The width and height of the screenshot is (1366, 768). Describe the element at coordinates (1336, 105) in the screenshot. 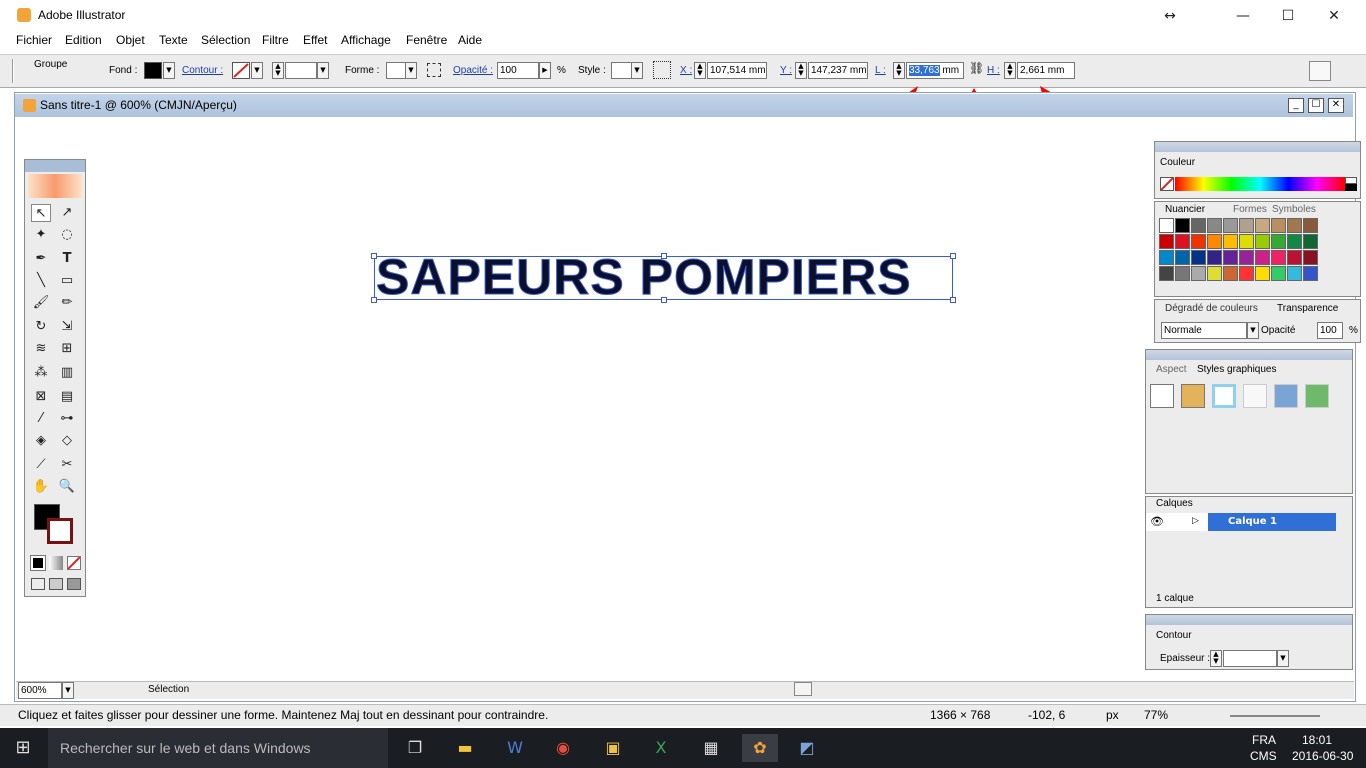

I see `doc-close-button: ✕` at that location.